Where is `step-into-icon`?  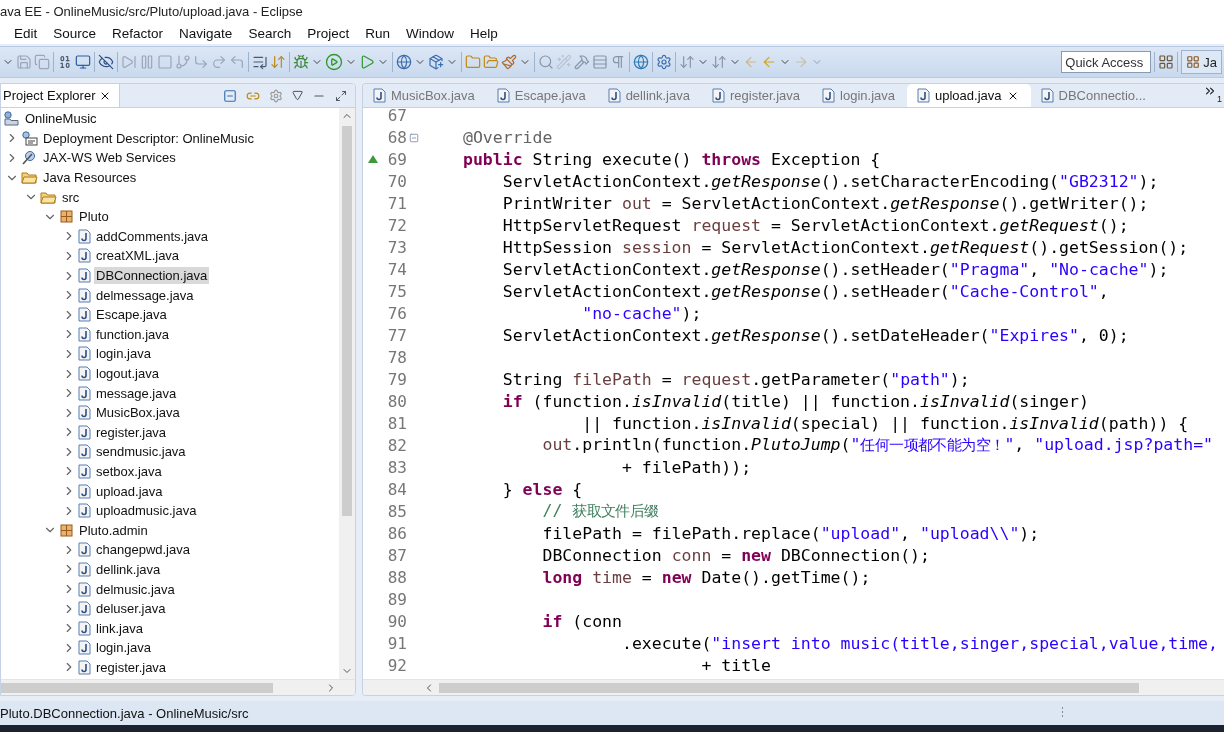
step-into-icon is located at coordinates (201, 62).